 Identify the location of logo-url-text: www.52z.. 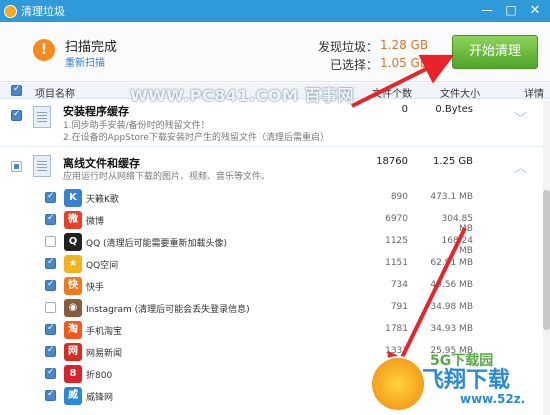
(493, 399).